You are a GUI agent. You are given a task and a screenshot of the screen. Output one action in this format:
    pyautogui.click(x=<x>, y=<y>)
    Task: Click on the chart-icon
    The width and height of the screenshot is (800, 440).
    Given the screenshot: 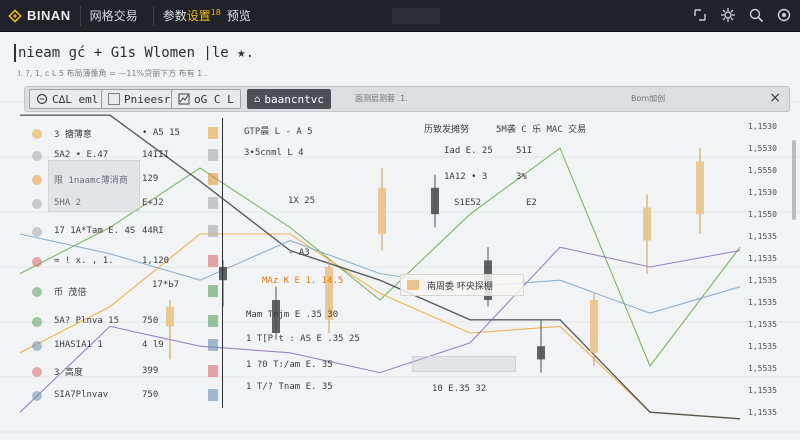 What is the action you would take?
    pyautogui.click(x=184, y=99)
    